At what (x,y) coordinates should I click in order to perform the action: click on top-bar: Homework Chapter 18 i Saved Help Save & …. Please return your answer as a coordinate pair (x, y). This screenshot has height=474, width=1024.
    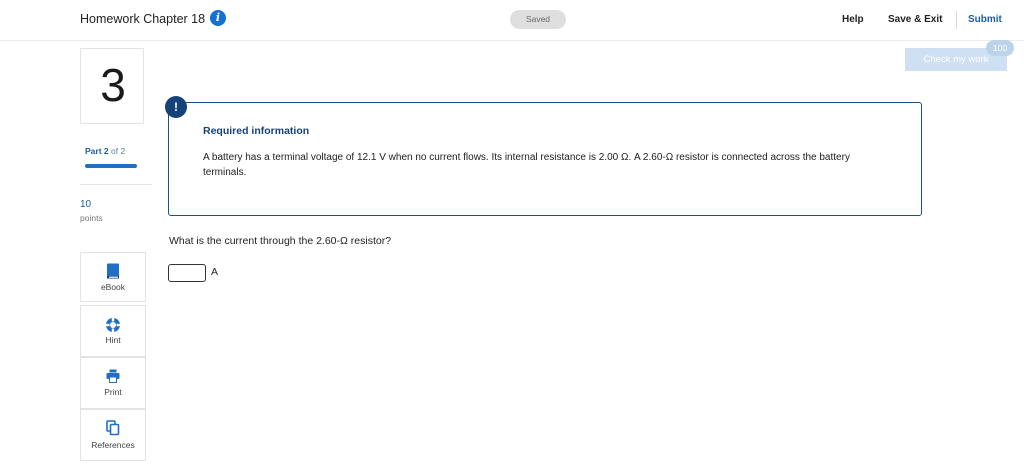
    Looking at the image, I should click on (512, 20).